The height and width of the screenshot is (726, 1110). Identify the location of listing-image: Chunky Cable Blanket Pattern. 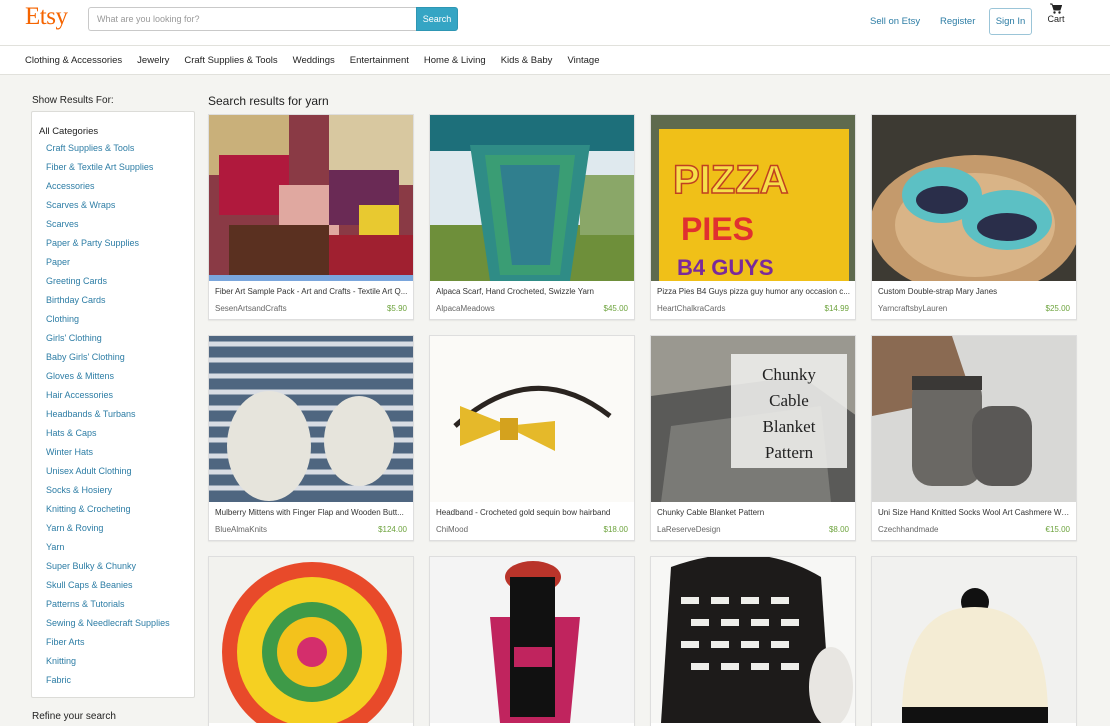
(753, 419).